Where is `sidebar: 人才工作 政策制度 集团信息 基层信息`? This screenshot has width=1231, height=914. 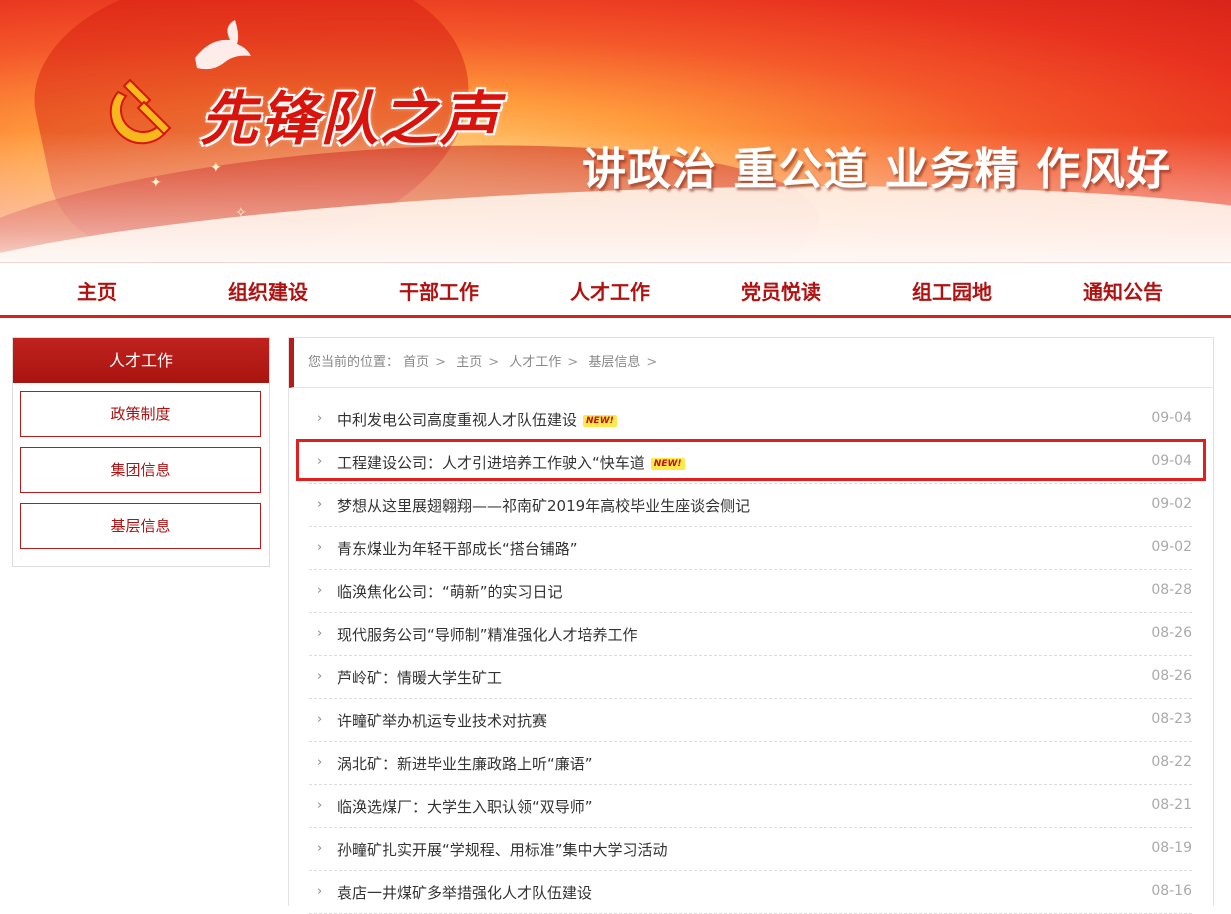 sidebar: 人才工作 政策制度 集团信息 基层信息 is located at coordinates (141, 452).